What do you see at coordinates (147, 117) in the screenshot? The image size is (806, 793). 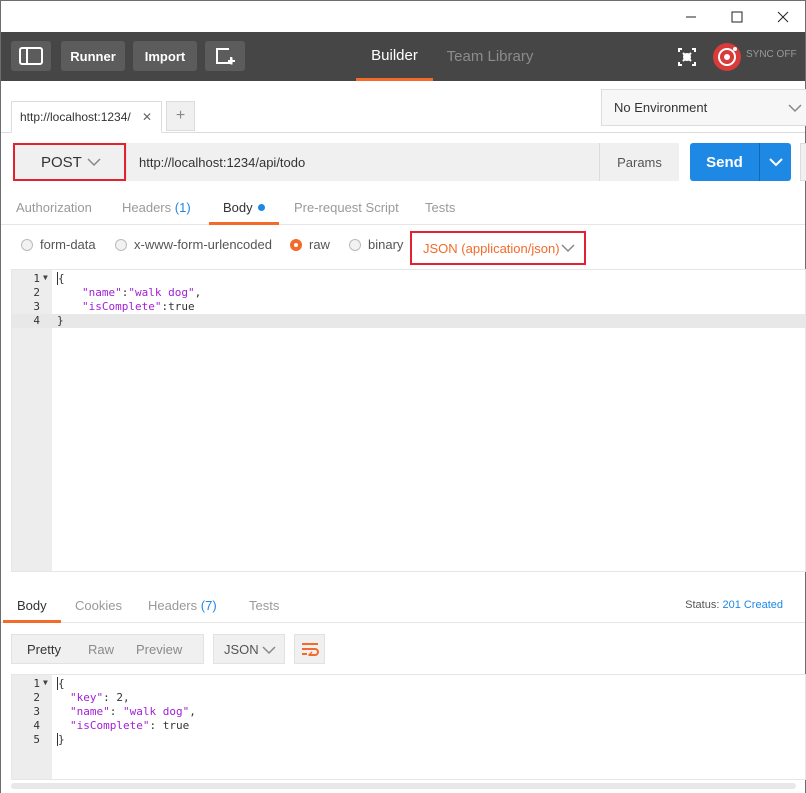 I see `close-tab-icon: ✕` at bounding box center [147, 117].